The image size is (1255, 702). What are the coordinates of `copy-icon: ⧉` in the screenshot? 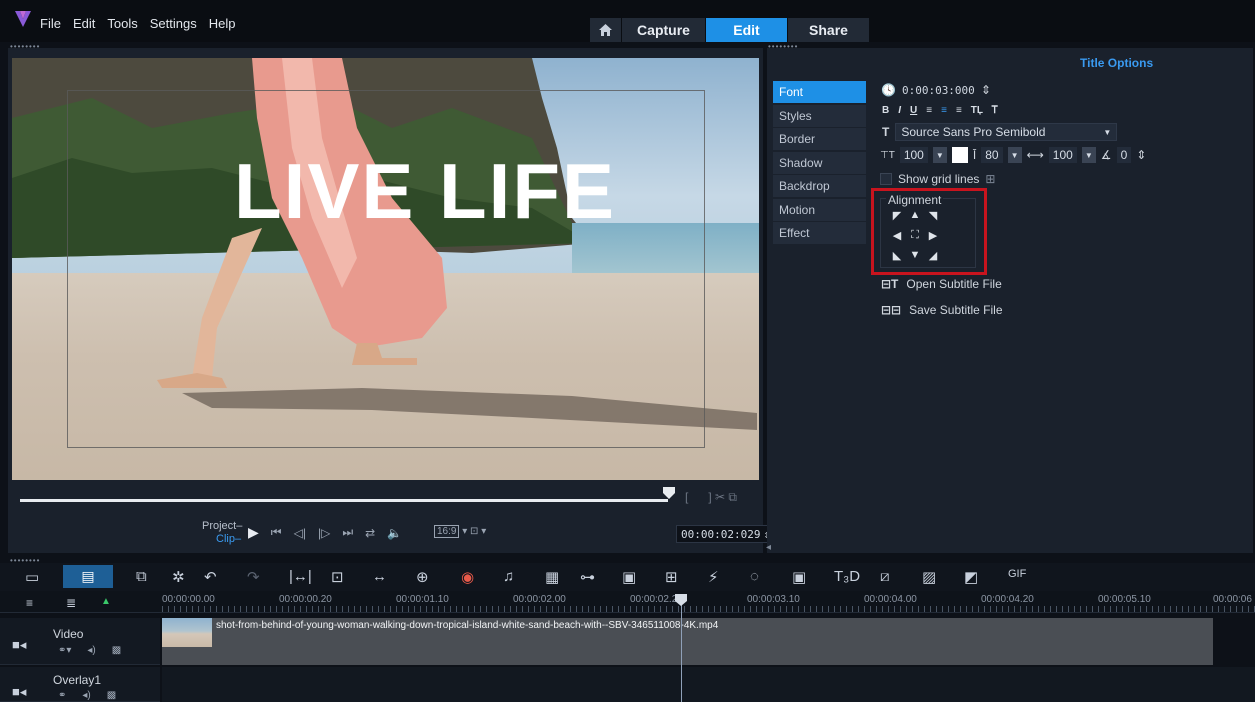 It's located at (732, 497).